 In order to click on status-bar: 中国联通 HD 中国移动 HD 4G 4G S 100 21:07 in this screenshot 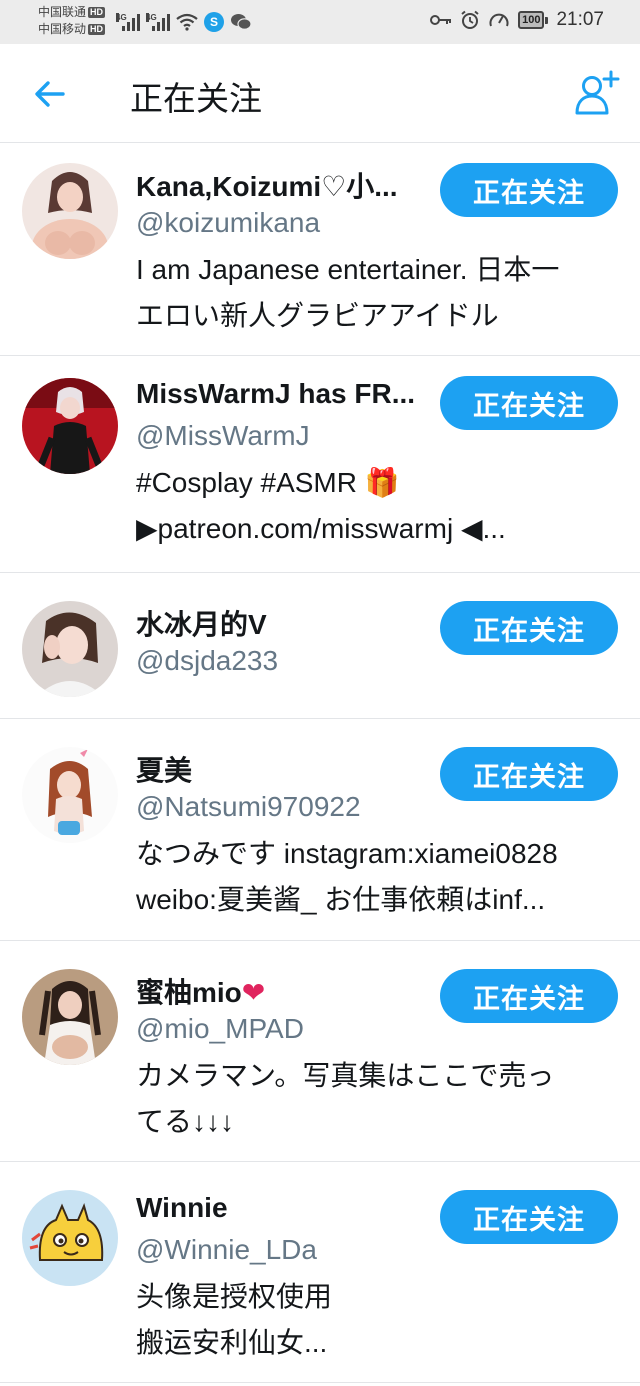, I will do `click(320, 22)`.